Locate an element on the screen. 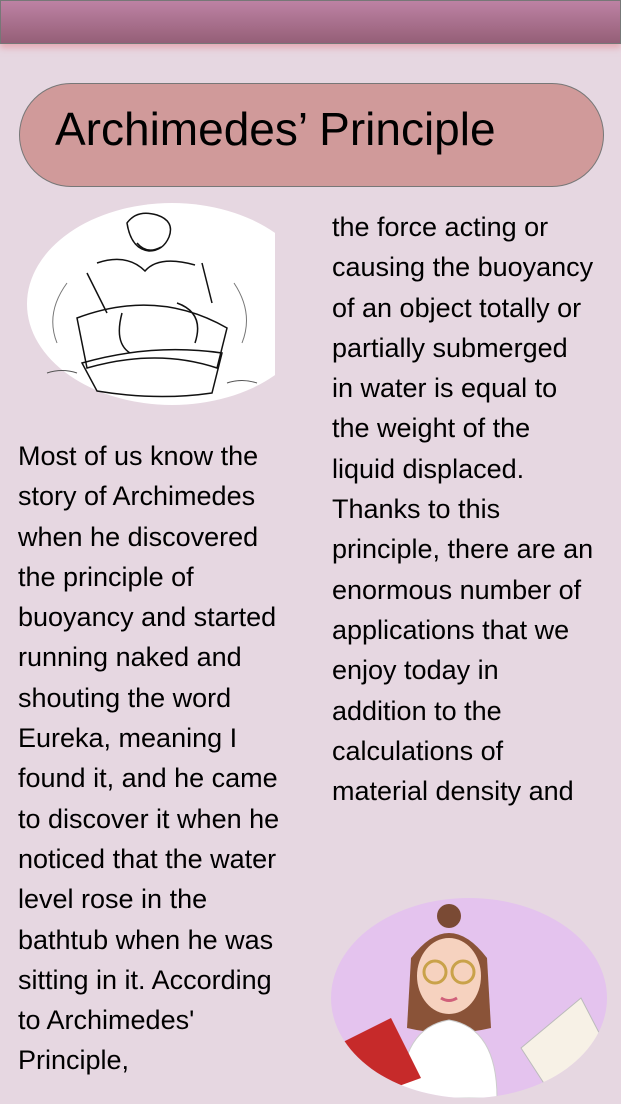 The width and height of the screenshot is (621, 1104). text-line: running naked and is located at coordinates (130, 657).